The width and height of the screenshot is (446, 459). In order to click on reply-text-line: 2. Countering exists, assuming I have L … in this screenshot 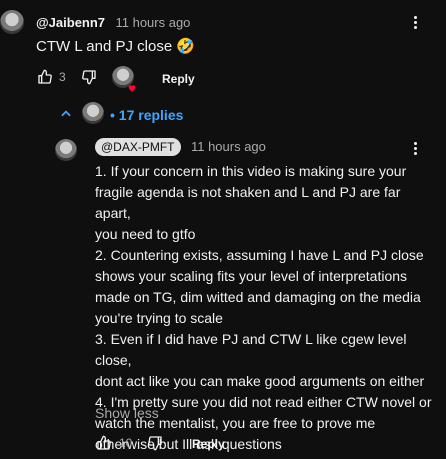, I will do `click(259, 255)`.